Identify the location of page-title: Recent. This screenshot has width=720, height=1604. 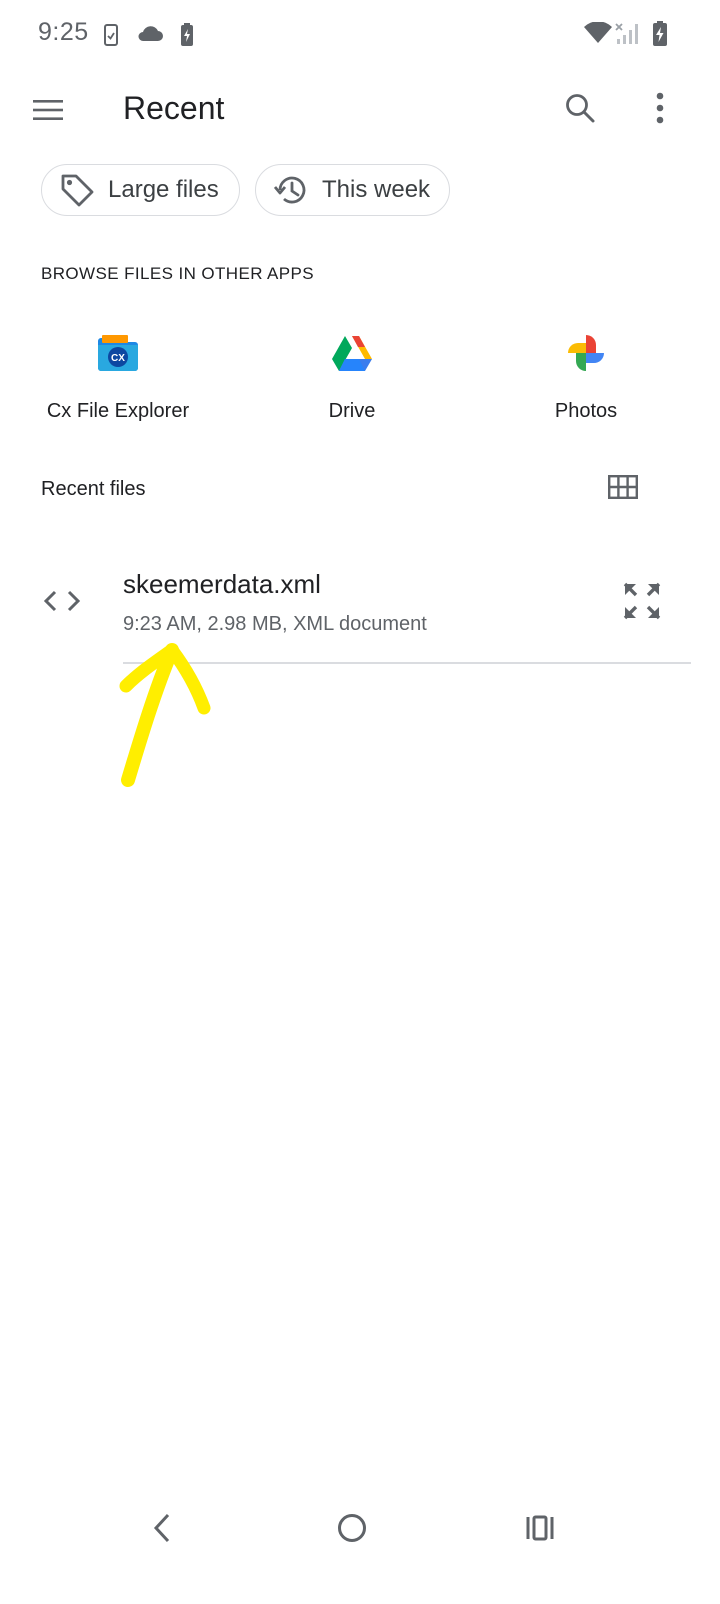
(174, 108).